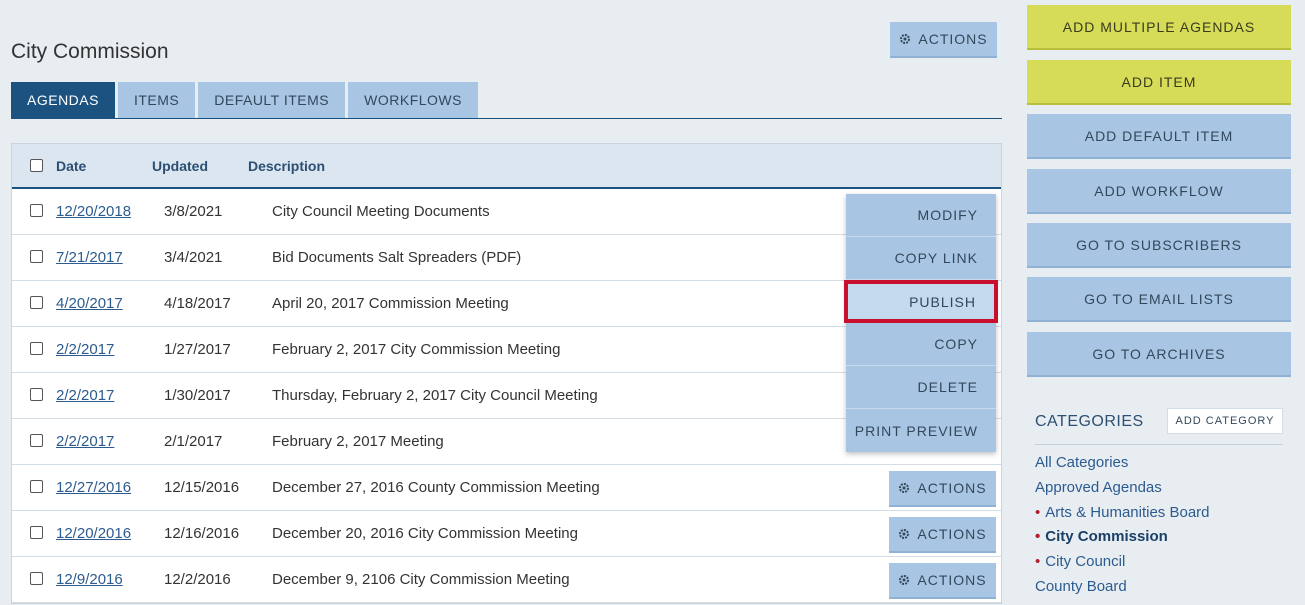  I want to click on row-description: April 20, 2017 Commission Meeting, so click(390, 303).